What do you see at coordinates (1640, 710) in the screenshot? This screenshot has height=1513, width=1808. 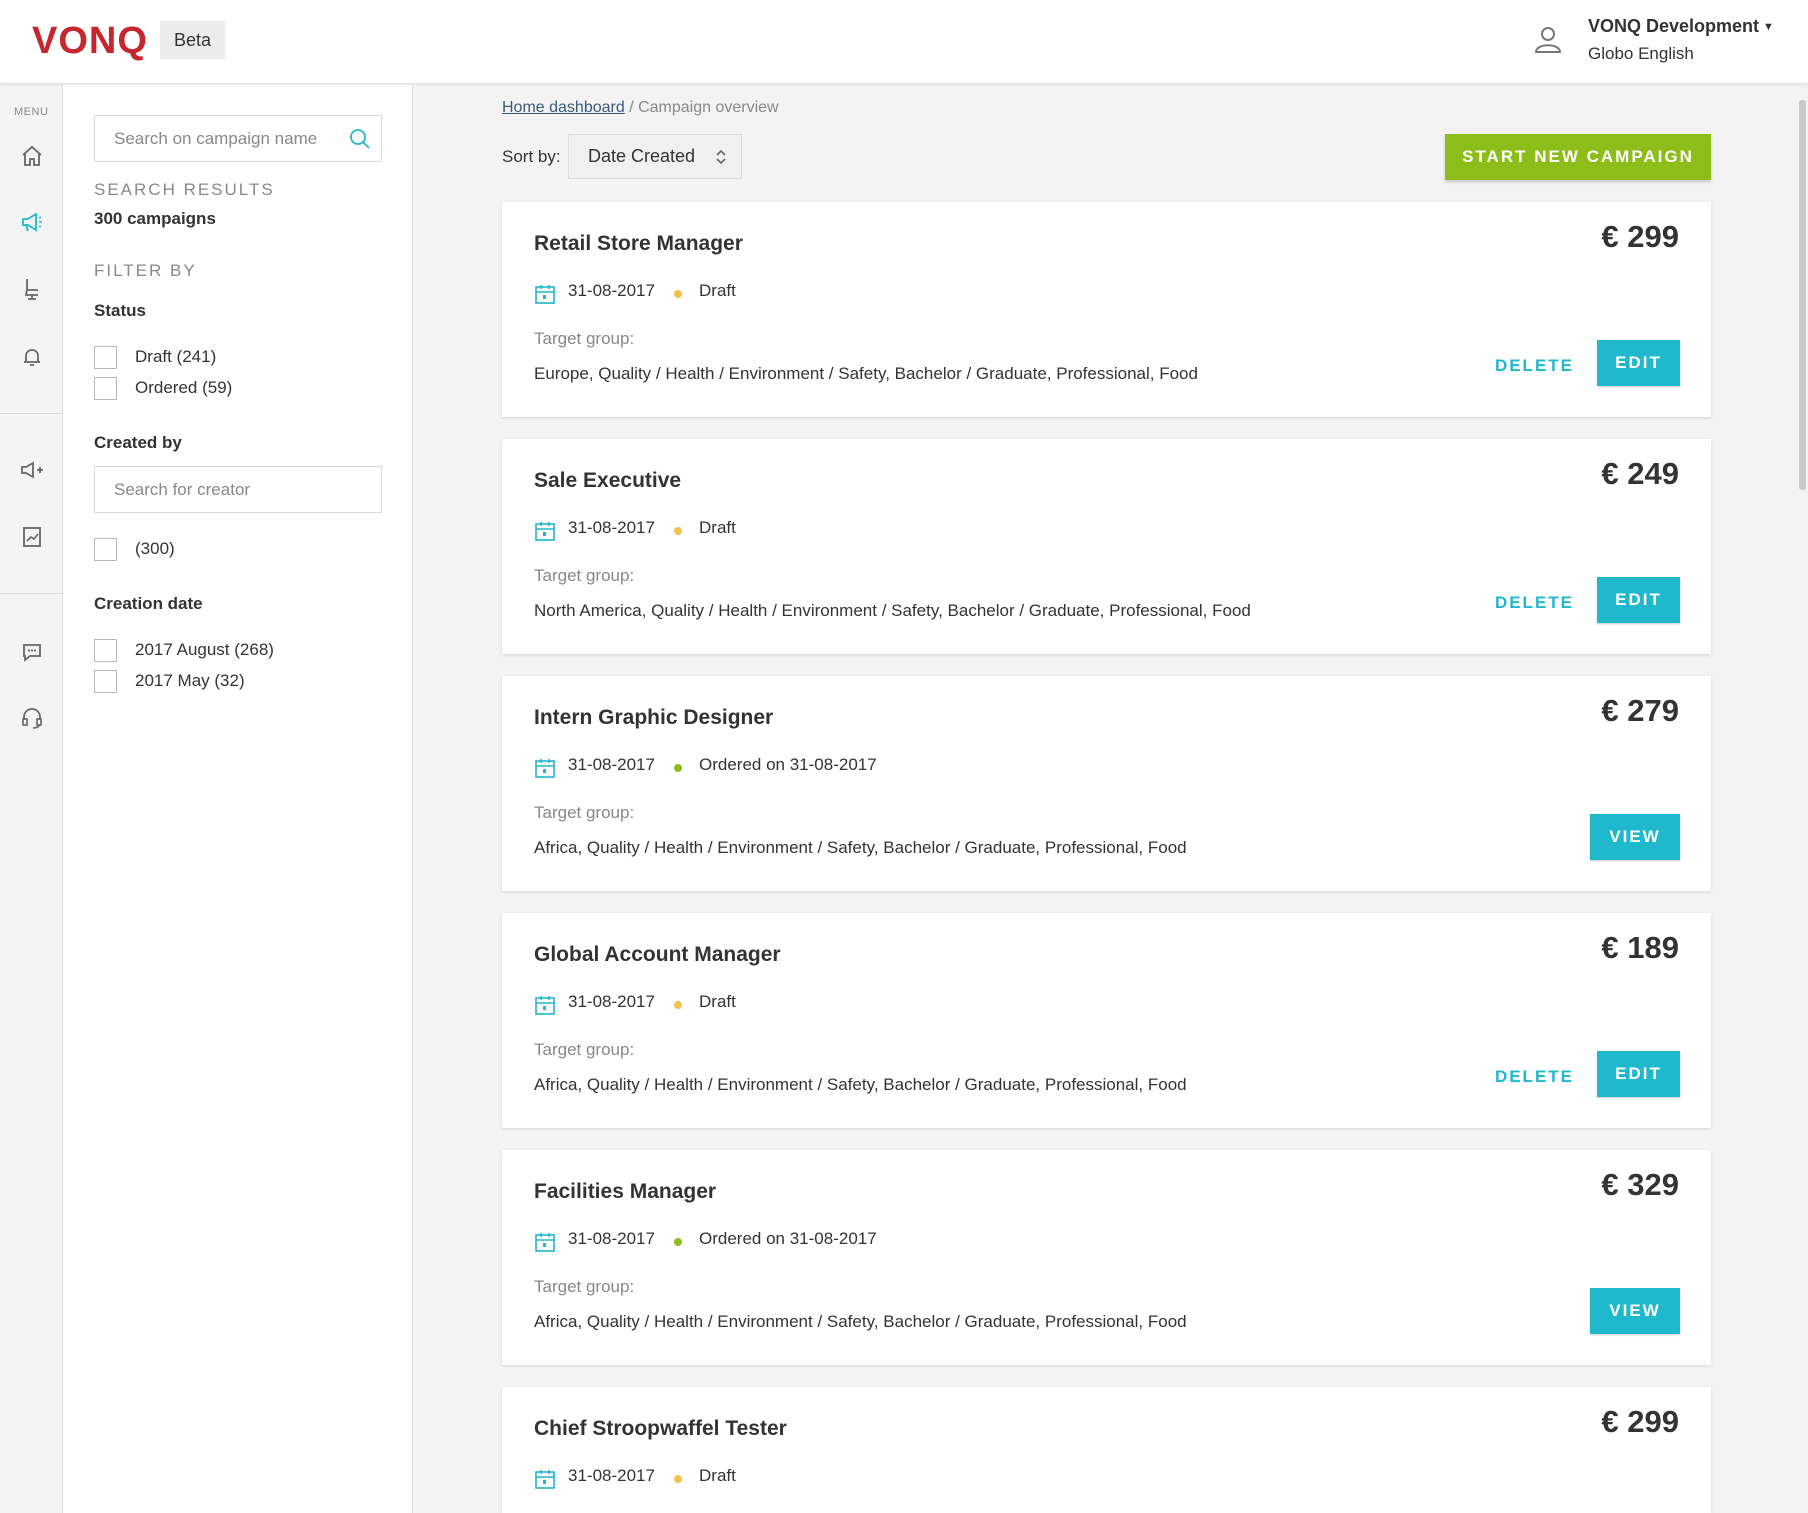 I see `campaign-price: € 279` at bounding box center [1640, 710].